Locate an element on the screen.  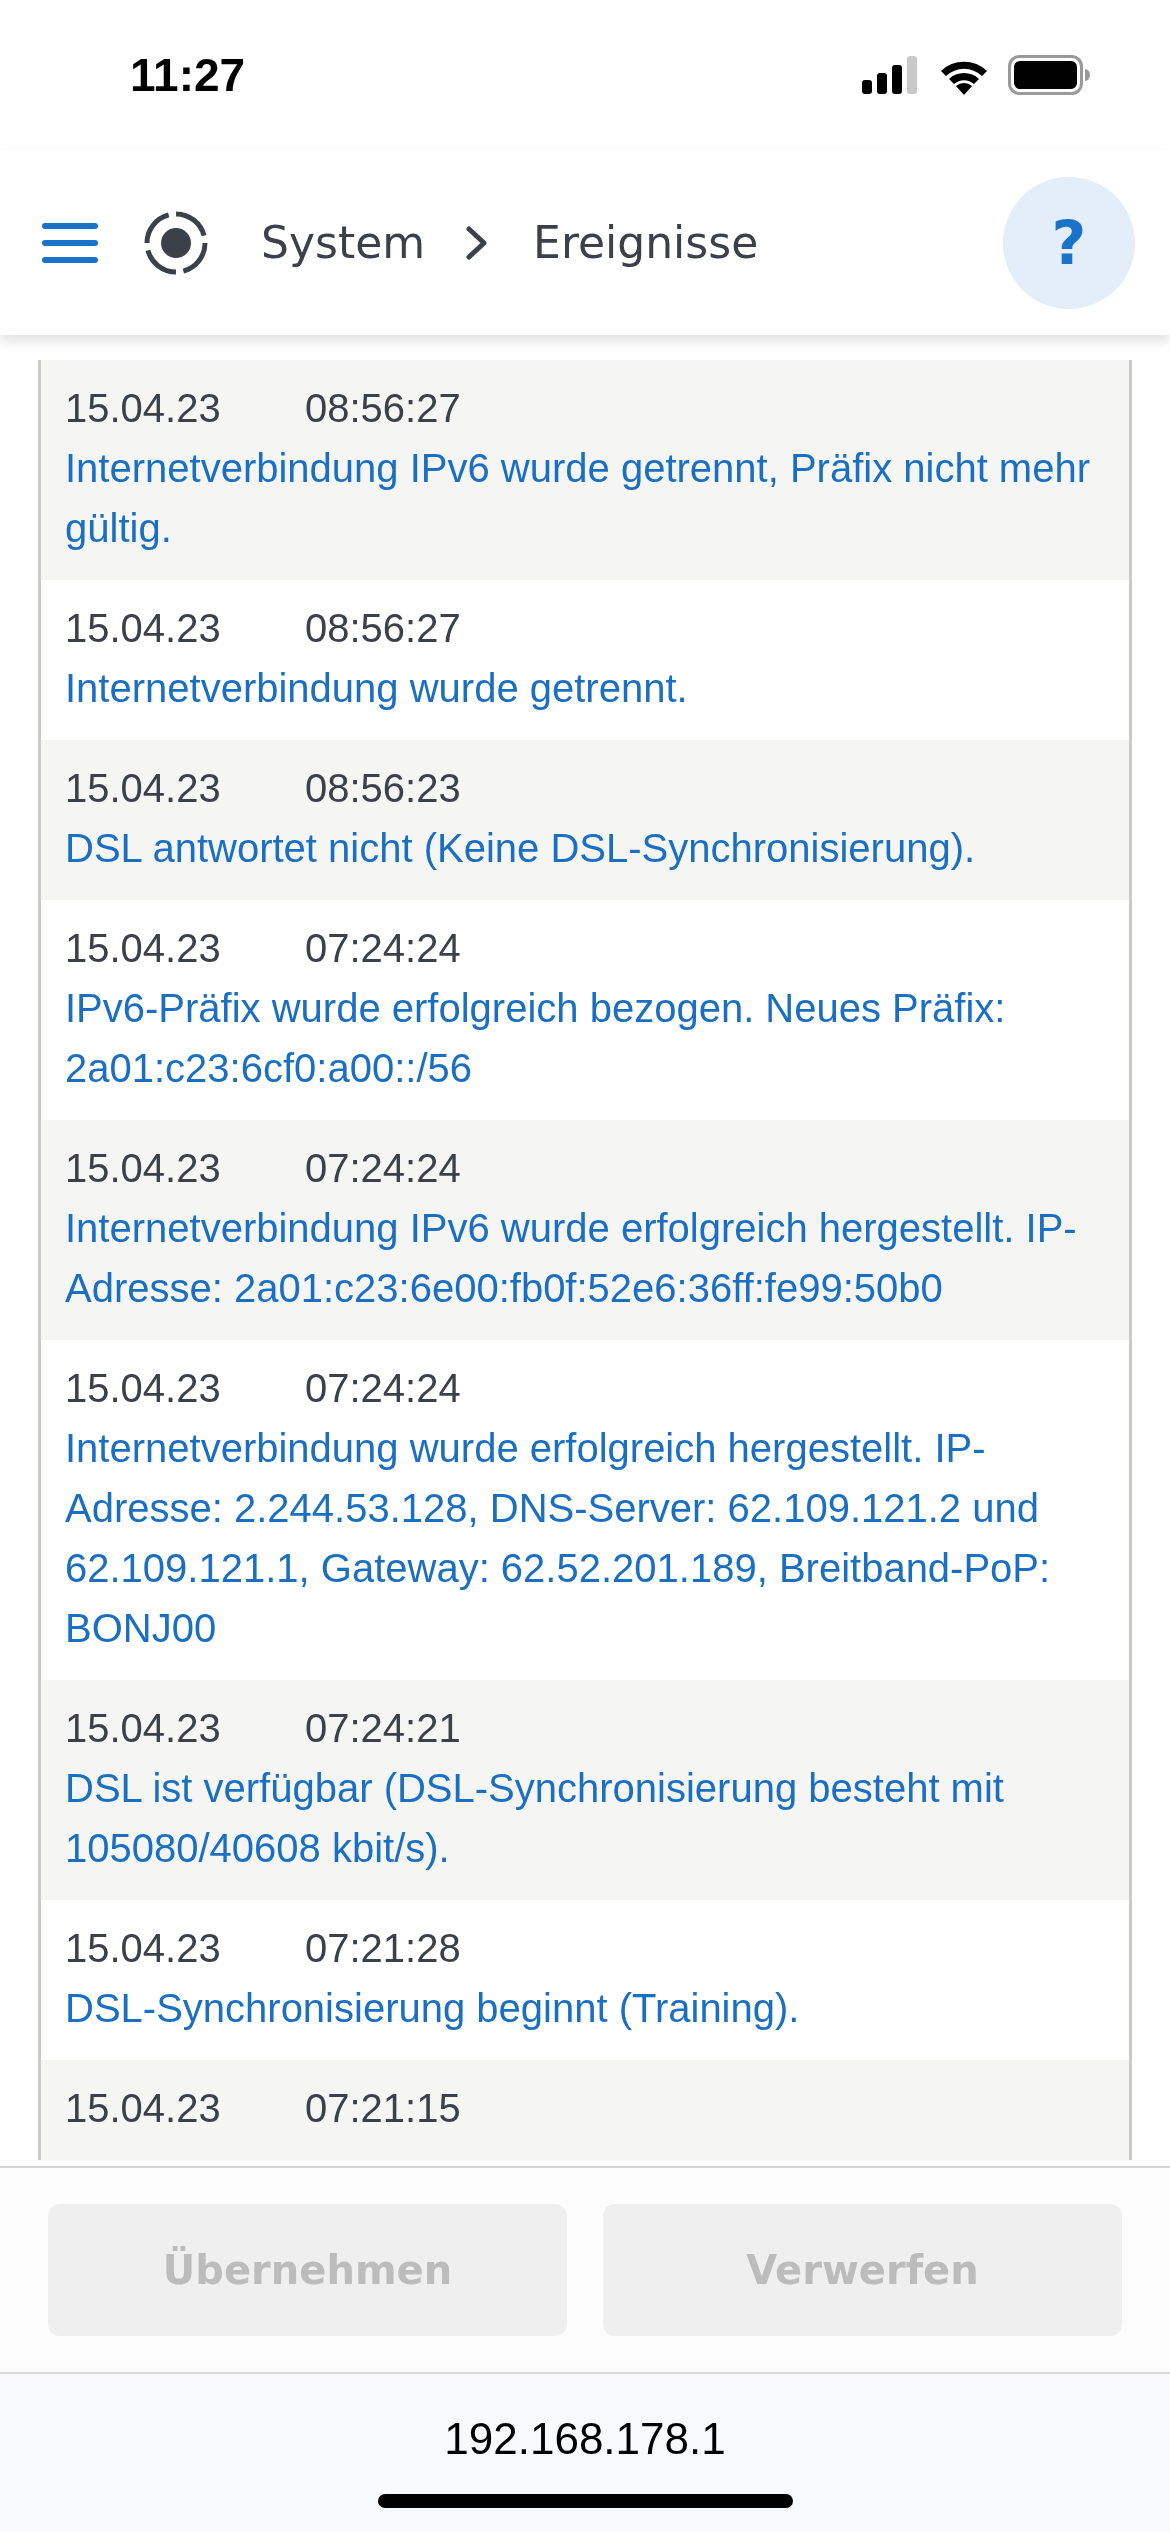
event-message: IPv6-Präfix wurde erfolgreich bezogen. Neues Präfix: 2a01:c23:6cf0:a00::/56 is located at coordinates (536, 1038).